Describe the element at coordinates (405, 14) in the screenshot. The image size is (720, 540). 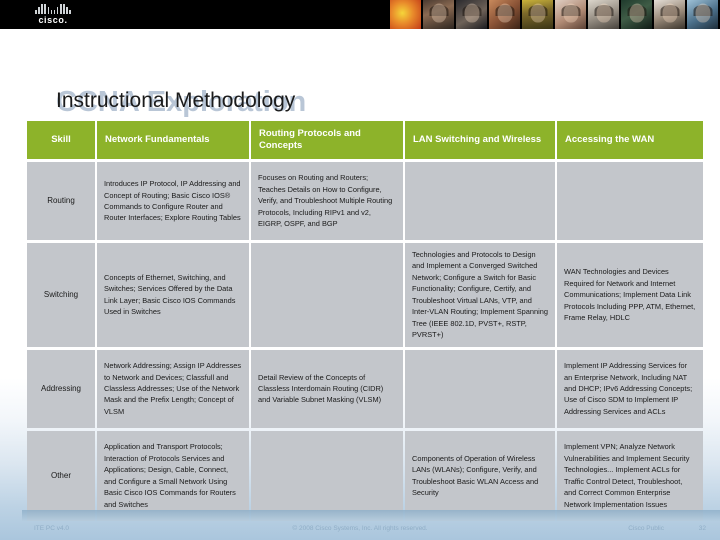
I see `photo-abstract-orange` at that location.